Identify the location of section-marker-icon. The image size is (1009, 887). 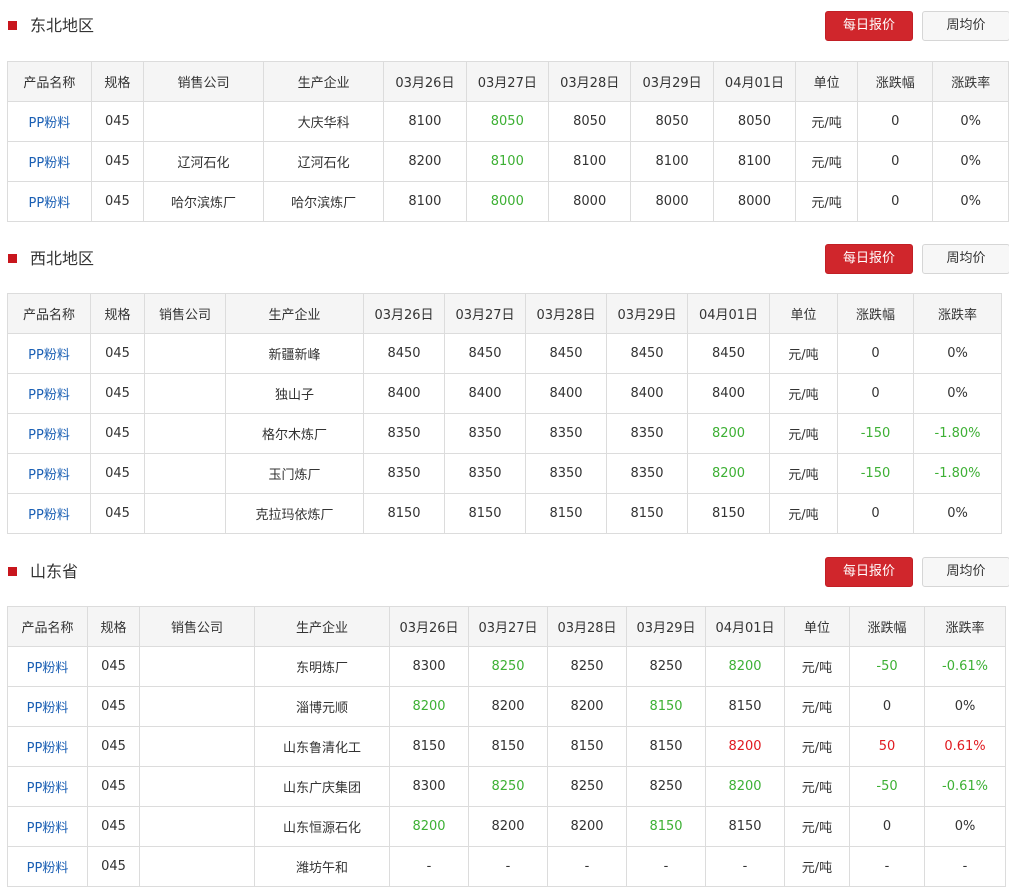
(12, 258).